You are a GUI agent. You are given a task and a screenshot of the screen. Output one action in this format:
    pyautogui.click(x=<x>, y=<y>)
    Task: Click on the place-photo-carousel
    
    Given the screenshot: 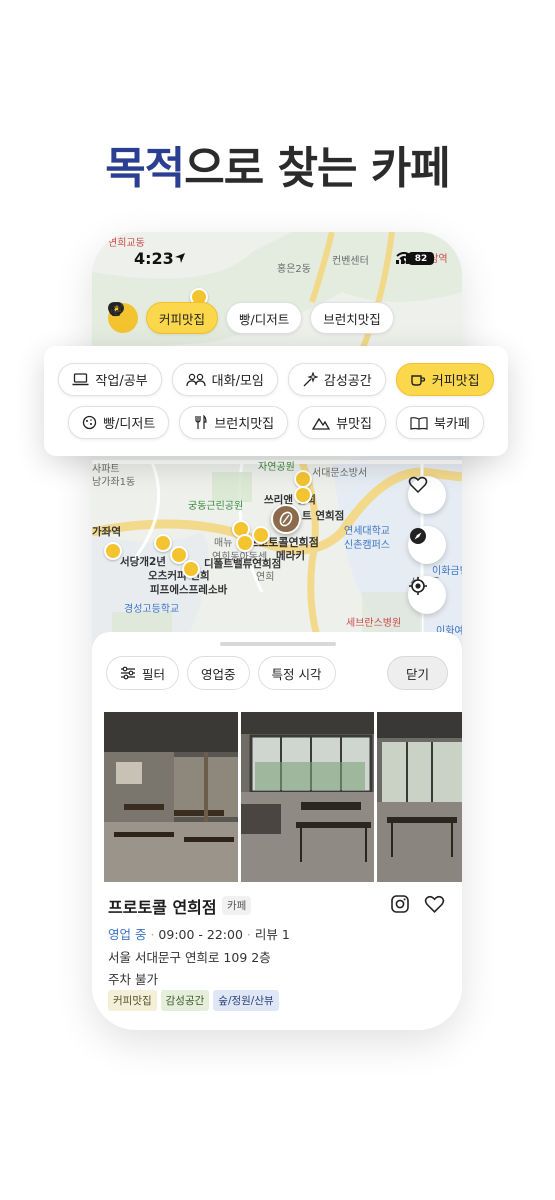 What is the action you would take?
    pyautogui.click(x=283, y=797)
    